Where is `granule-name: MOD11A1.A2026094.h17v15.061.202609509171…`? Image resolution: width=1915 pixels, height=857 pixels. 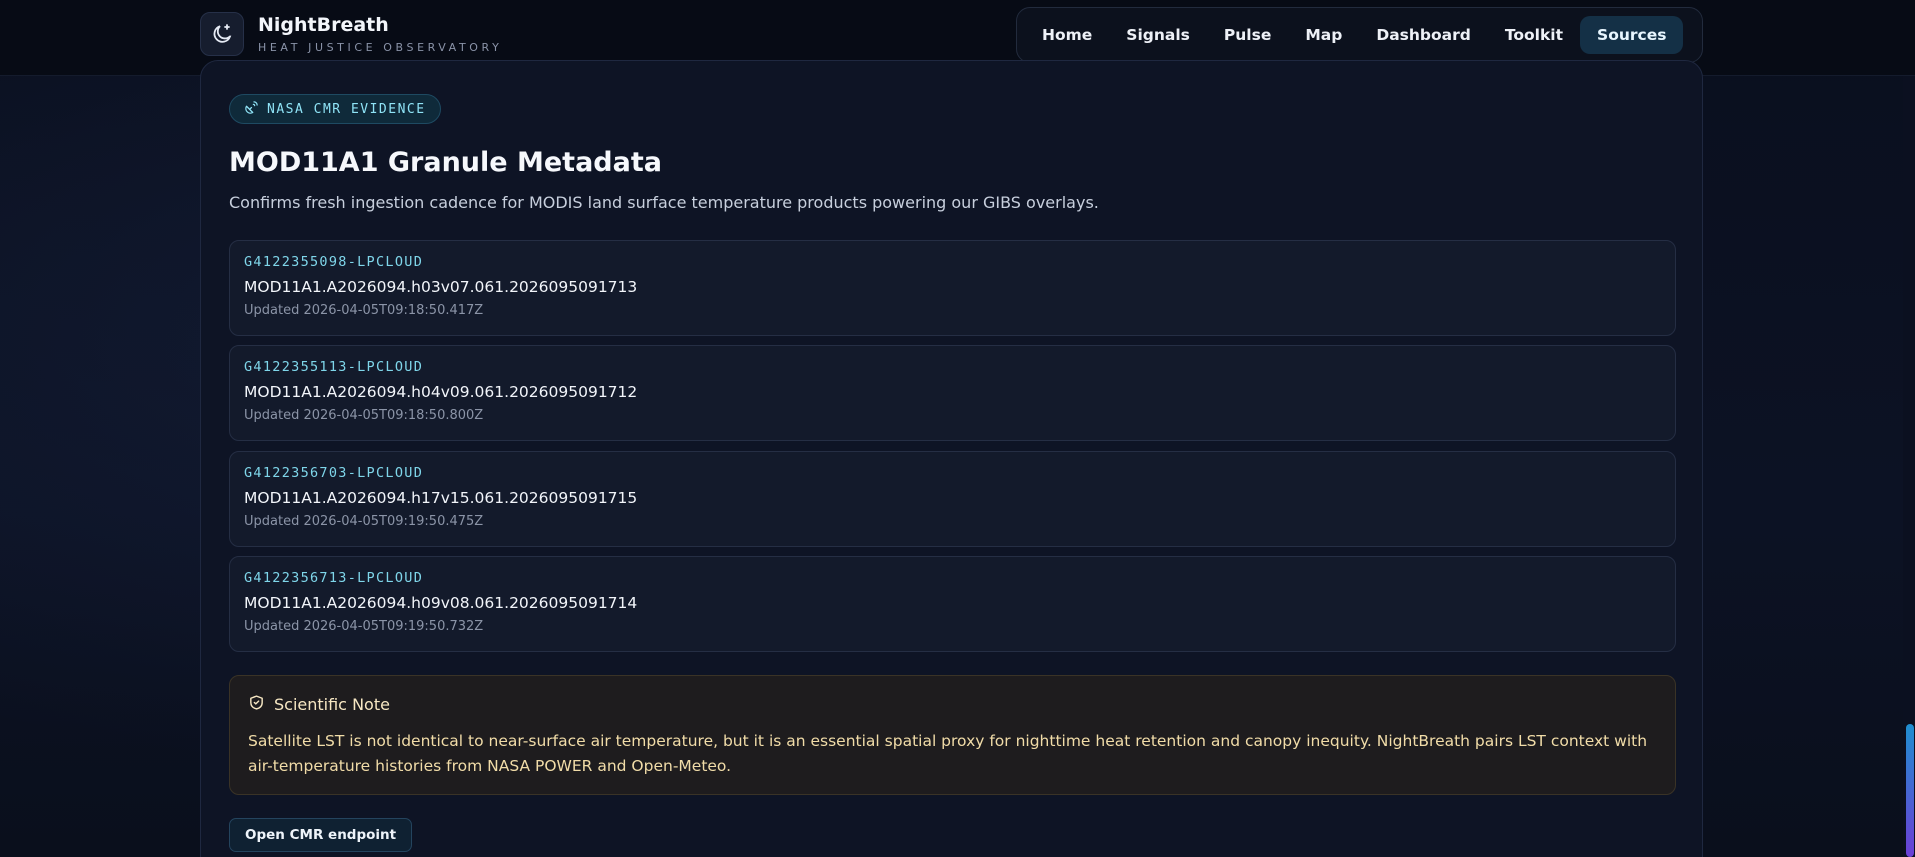
granule-name: MOD11A1.A2026094.h17v15.061.202609509171… is located at coordinates (441, 498).